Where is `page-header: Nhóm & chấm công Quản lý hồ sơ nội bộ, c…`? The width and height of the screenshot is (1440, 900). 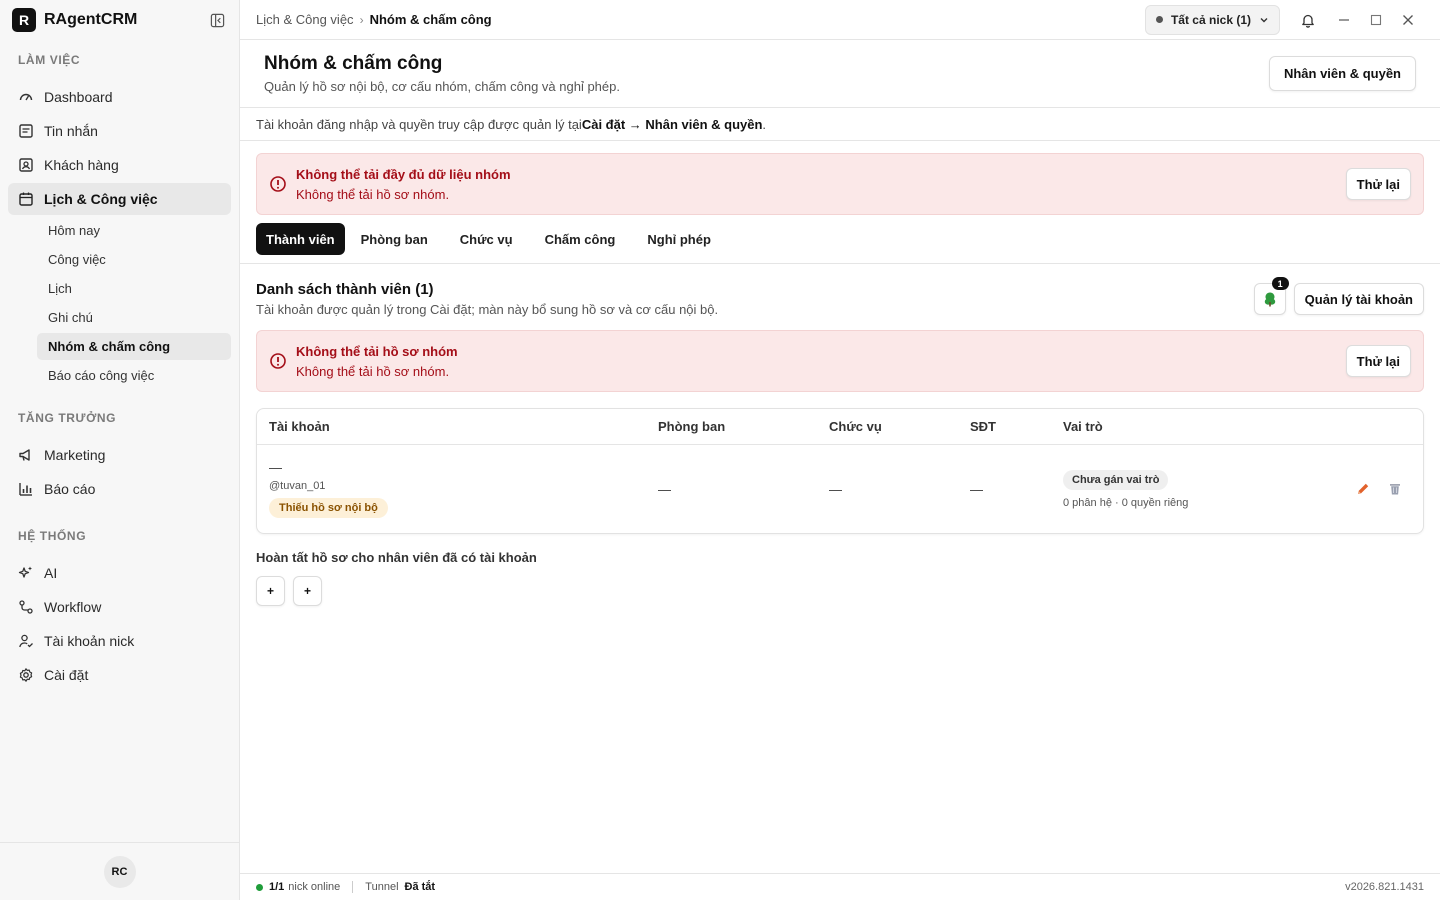
page-header: Nhóm & chấm công Quản lý hồ sơ nội bộ, c… is located at coordinates (840, 74).